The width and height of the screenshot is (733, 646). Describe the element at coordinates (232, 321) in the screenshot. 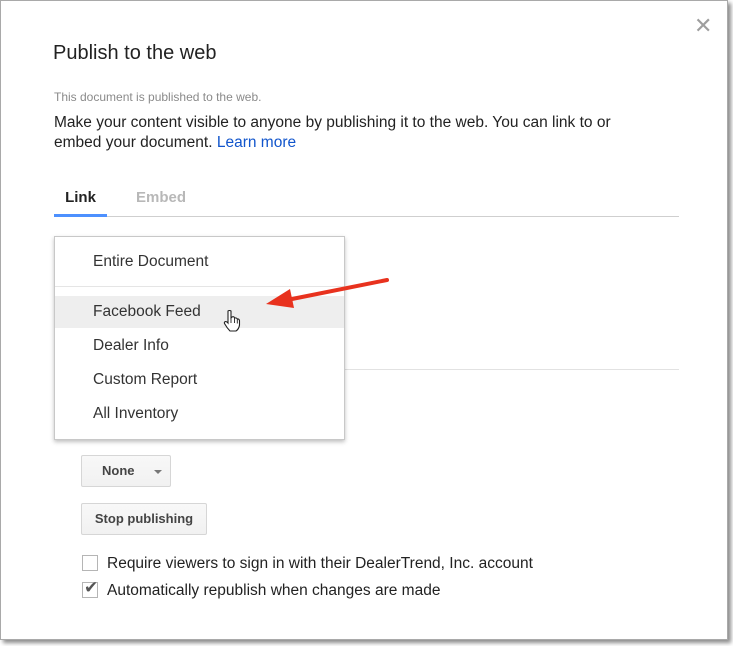

I see `hand-cursor-icon` at that location.